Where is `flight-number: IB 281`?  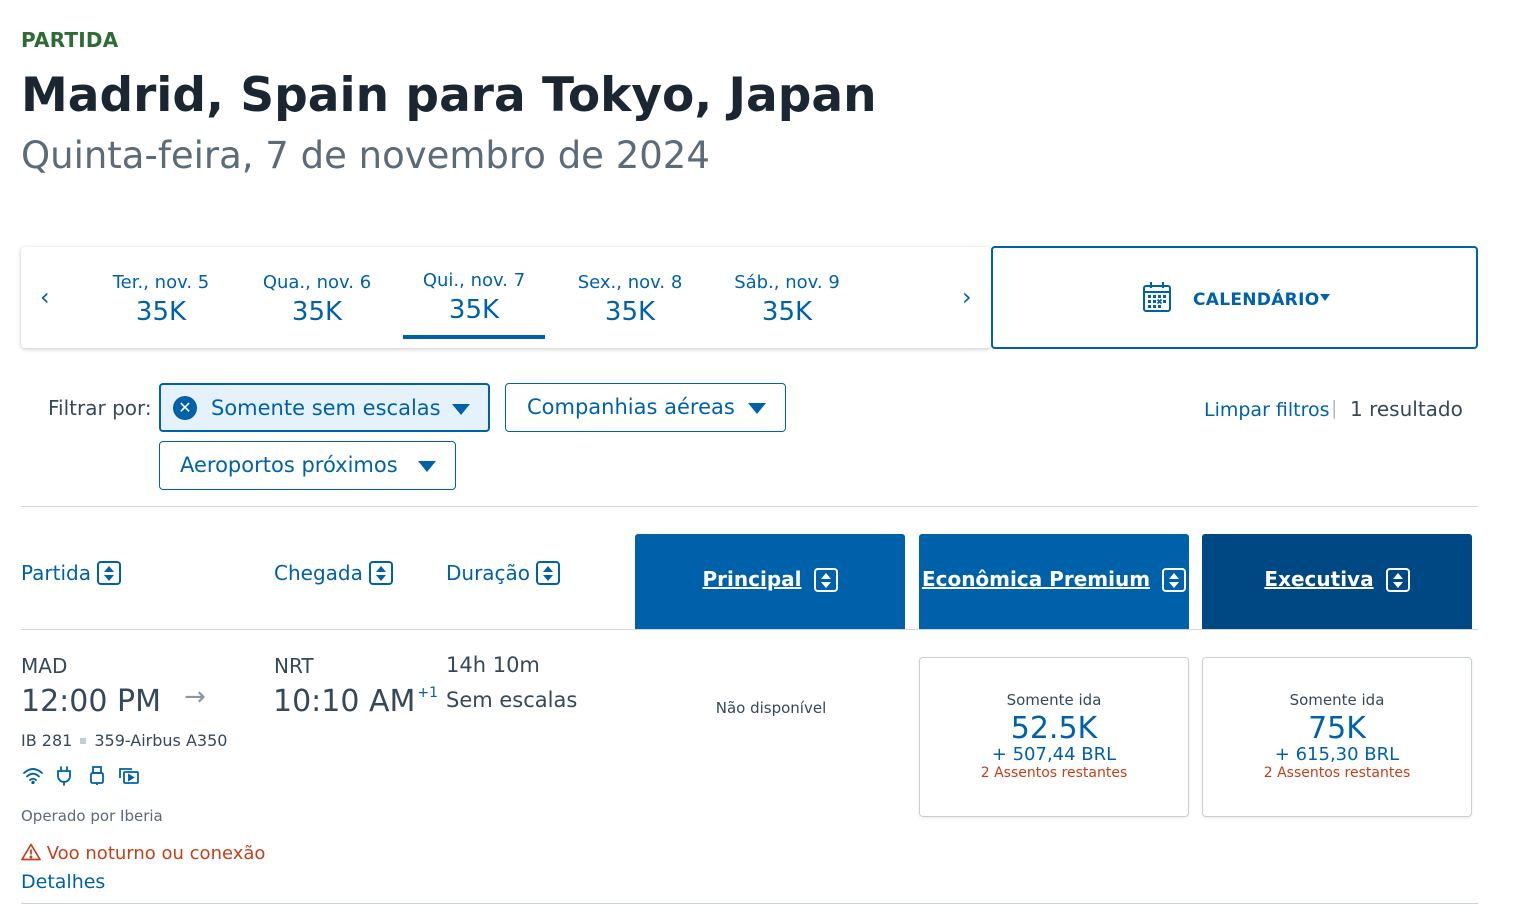 flight-number: IB 281 is located at coordinates (47, 740).